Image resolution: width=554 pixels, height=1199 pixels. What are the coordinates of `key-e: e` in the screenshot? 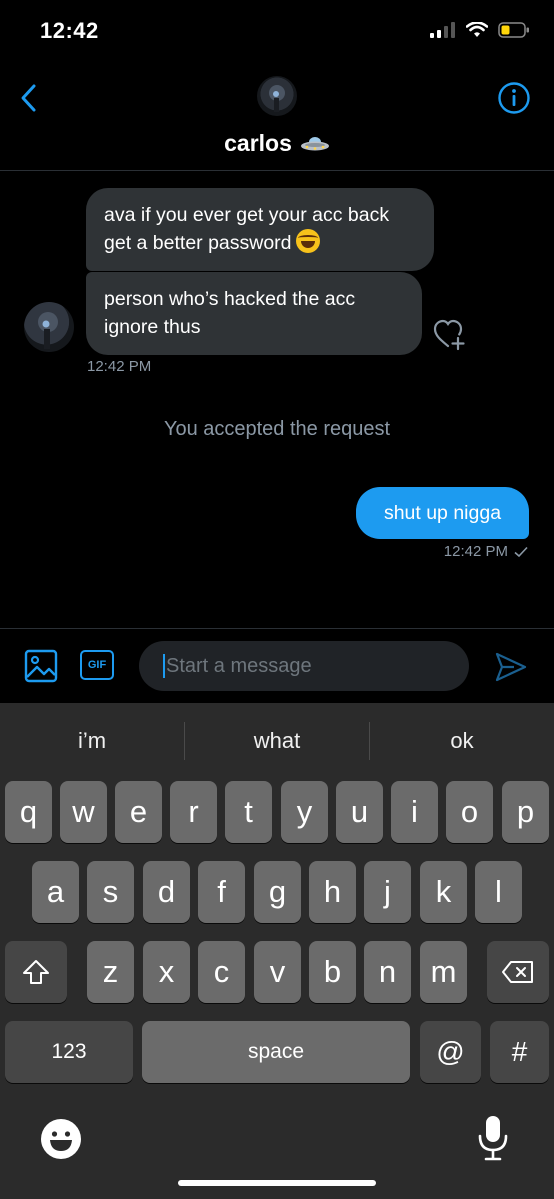 It's located at (138, 812).